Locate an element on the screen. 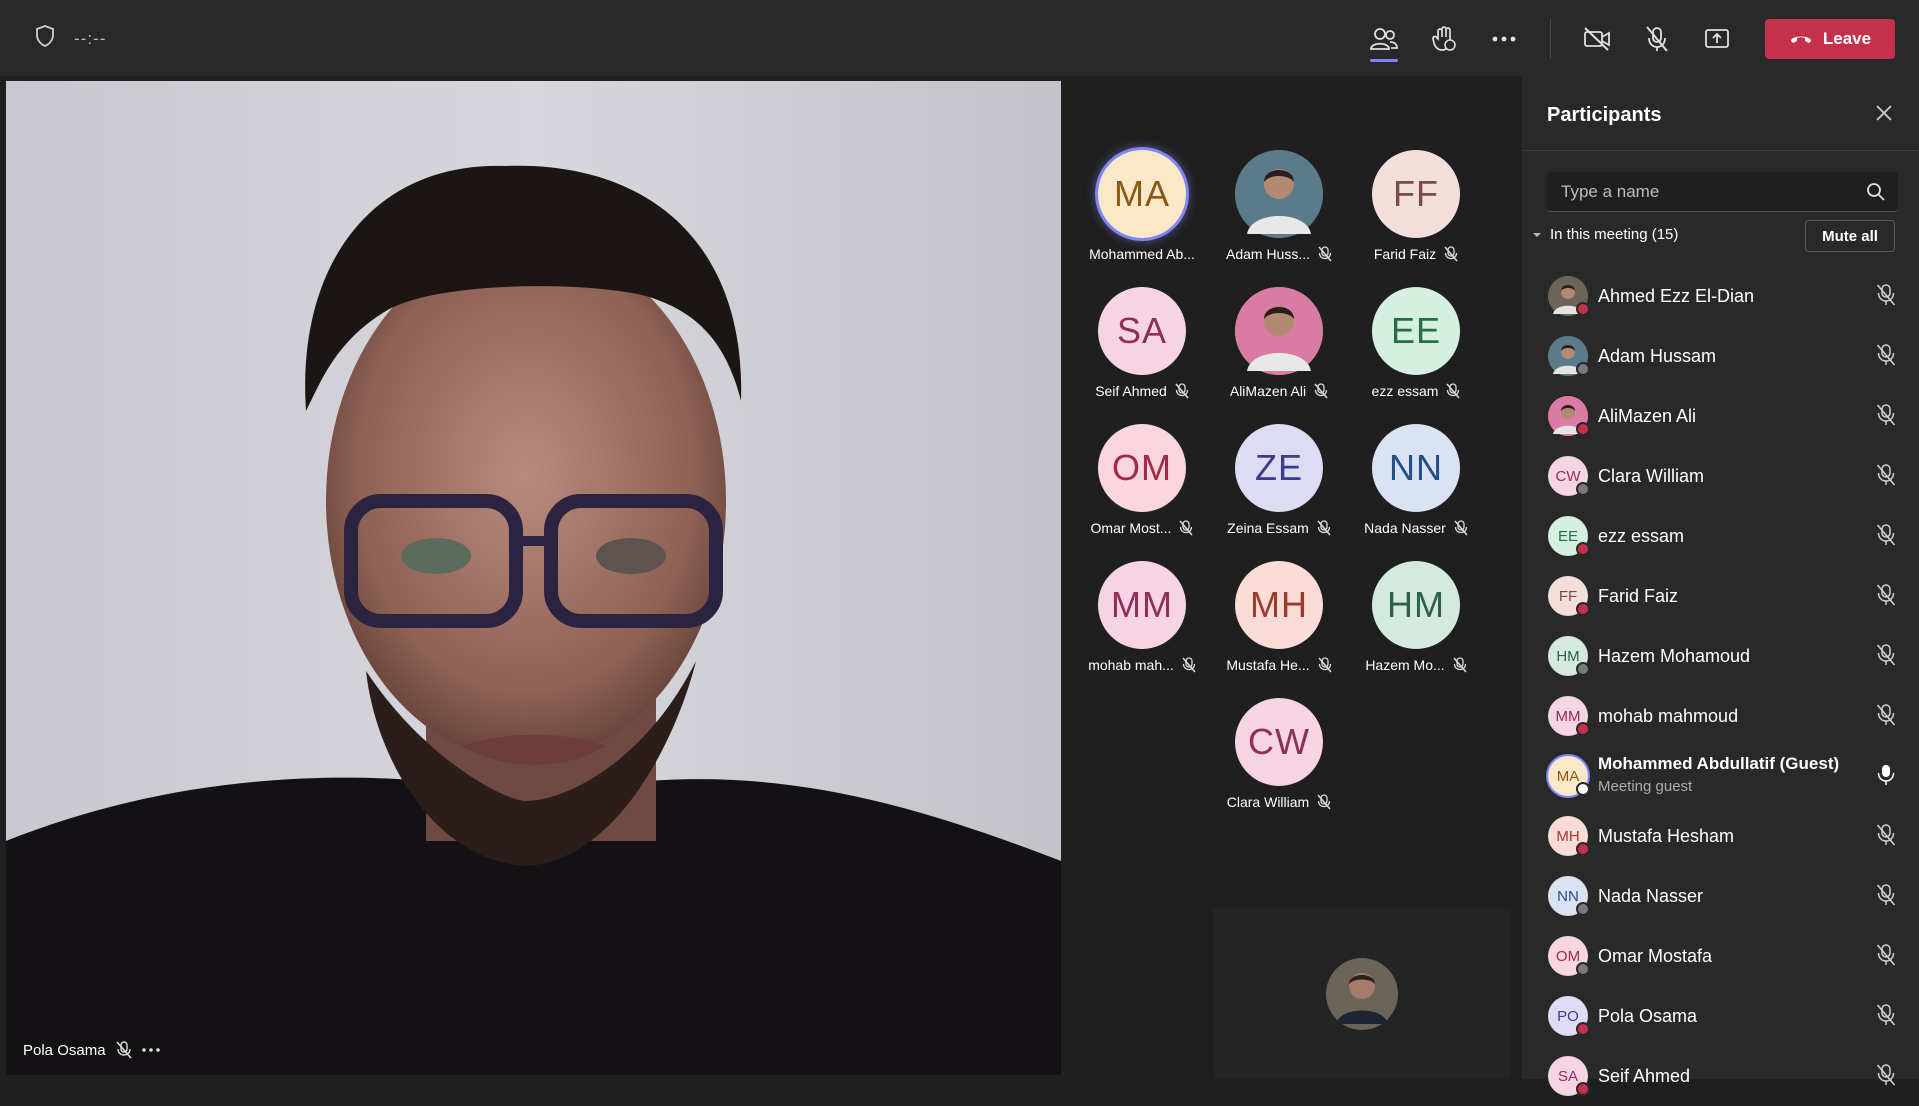  participant-name: Omar Mostafa is located at coordinates (1655, 955).